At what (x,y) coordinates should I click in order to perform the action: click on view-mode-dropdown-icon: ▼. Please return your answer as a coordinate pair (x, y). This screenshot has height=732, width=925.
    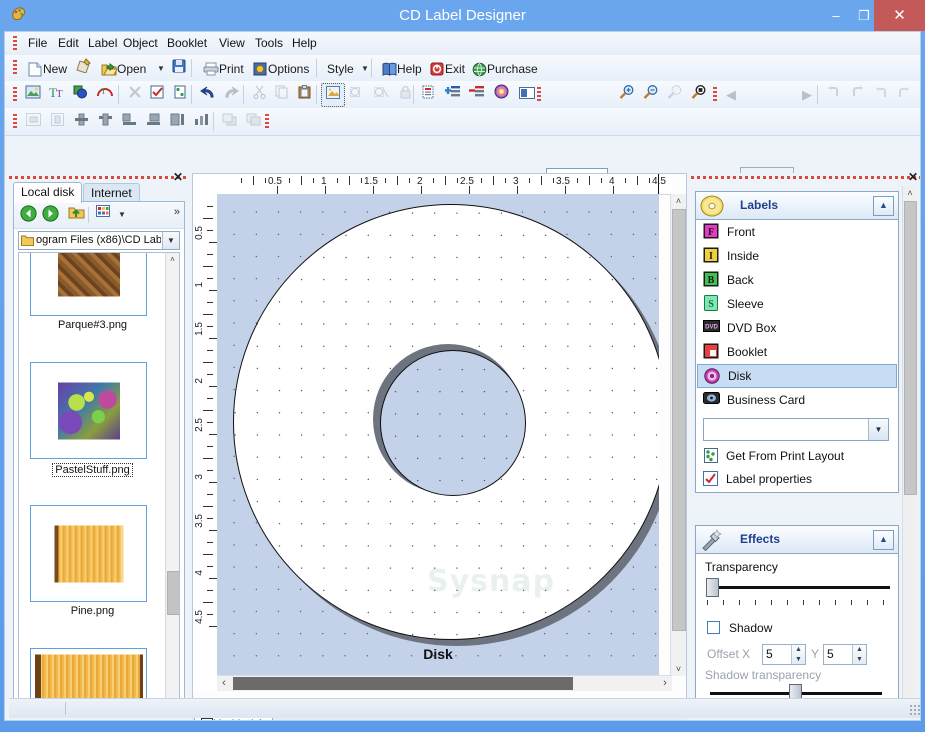
    Looking at the image, I should click on (122, 215).